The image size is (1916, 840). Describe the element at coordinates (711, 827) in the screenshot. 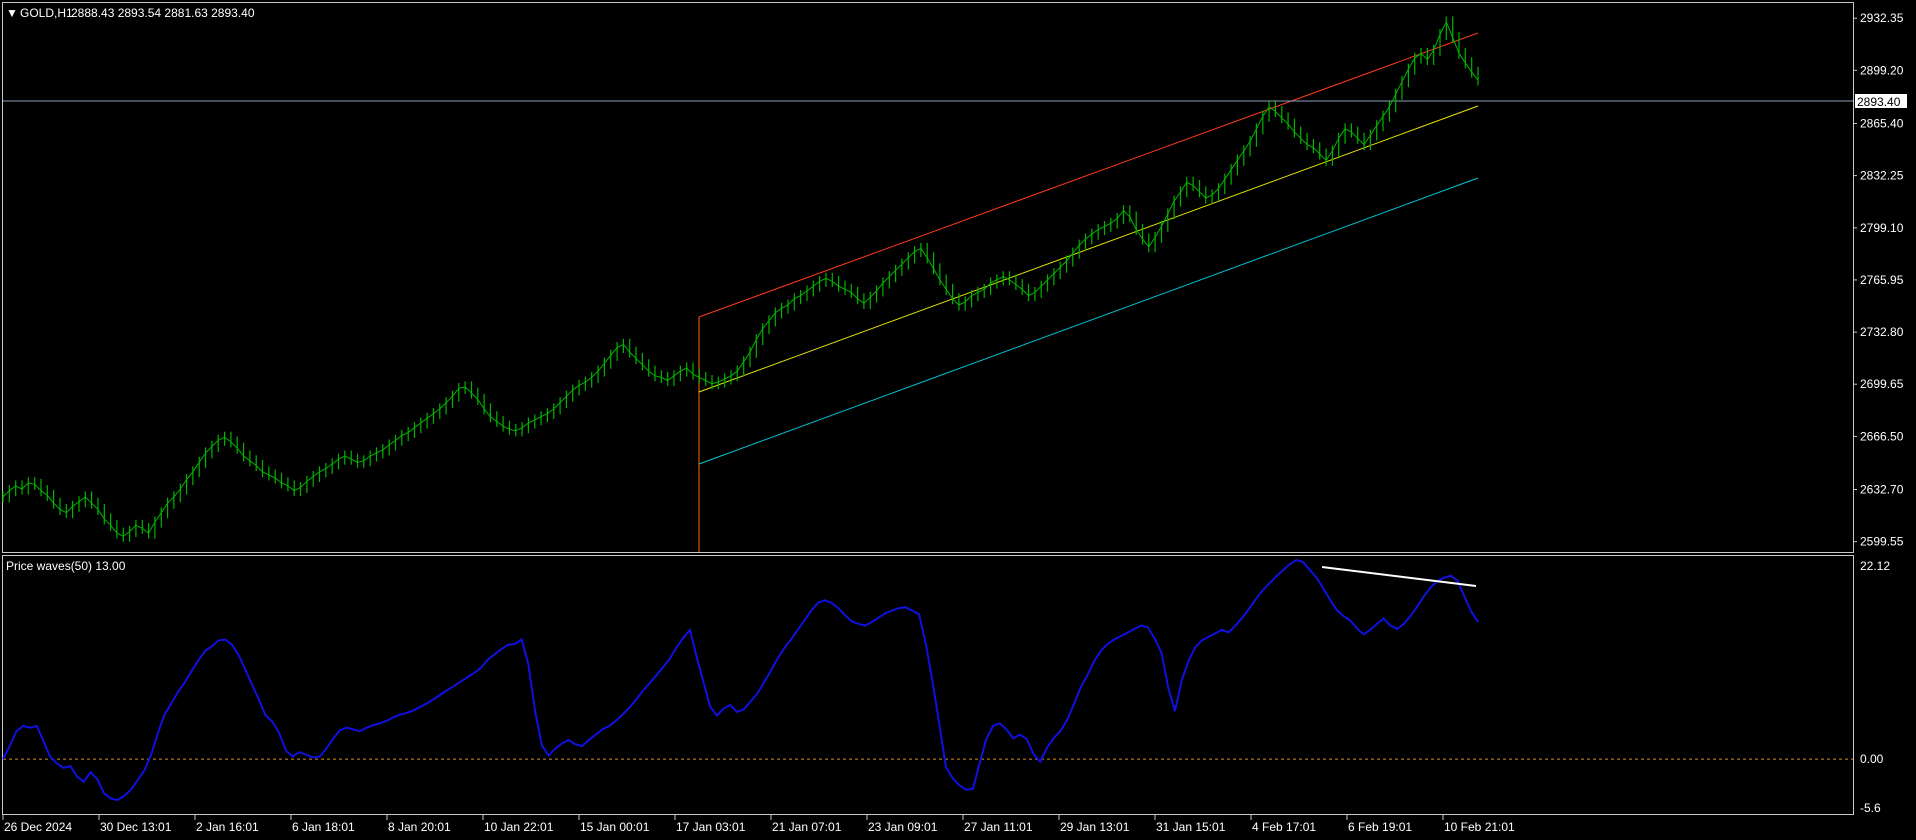

I see `time-axis-label: 17 Jan 03:01` at that location.